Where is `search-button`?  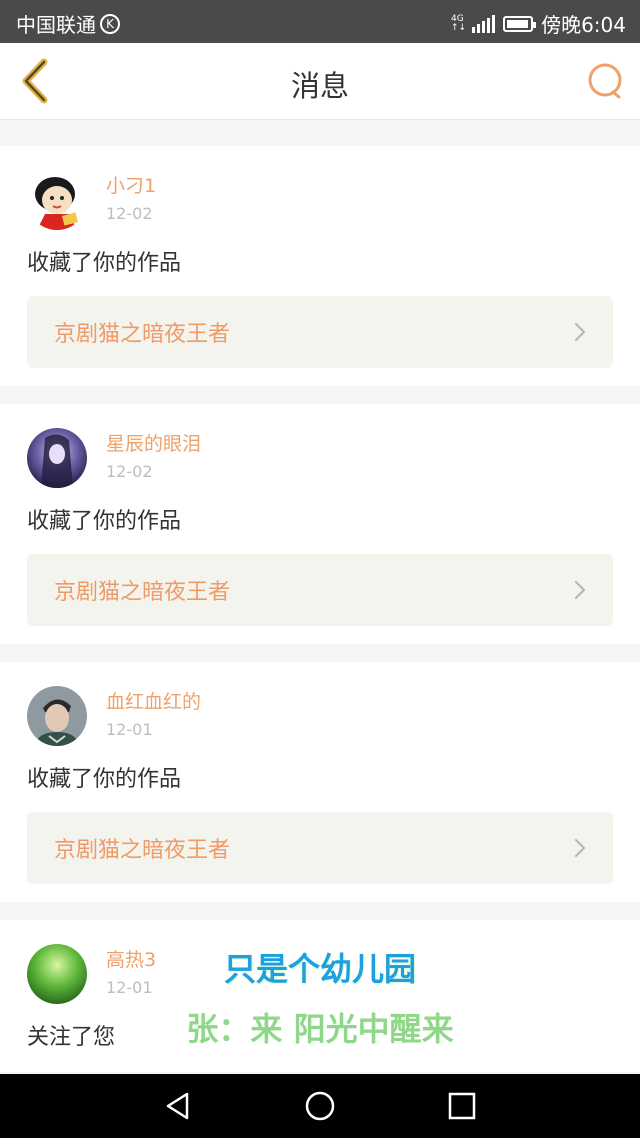
search-button is located at coordinates (606, 81).